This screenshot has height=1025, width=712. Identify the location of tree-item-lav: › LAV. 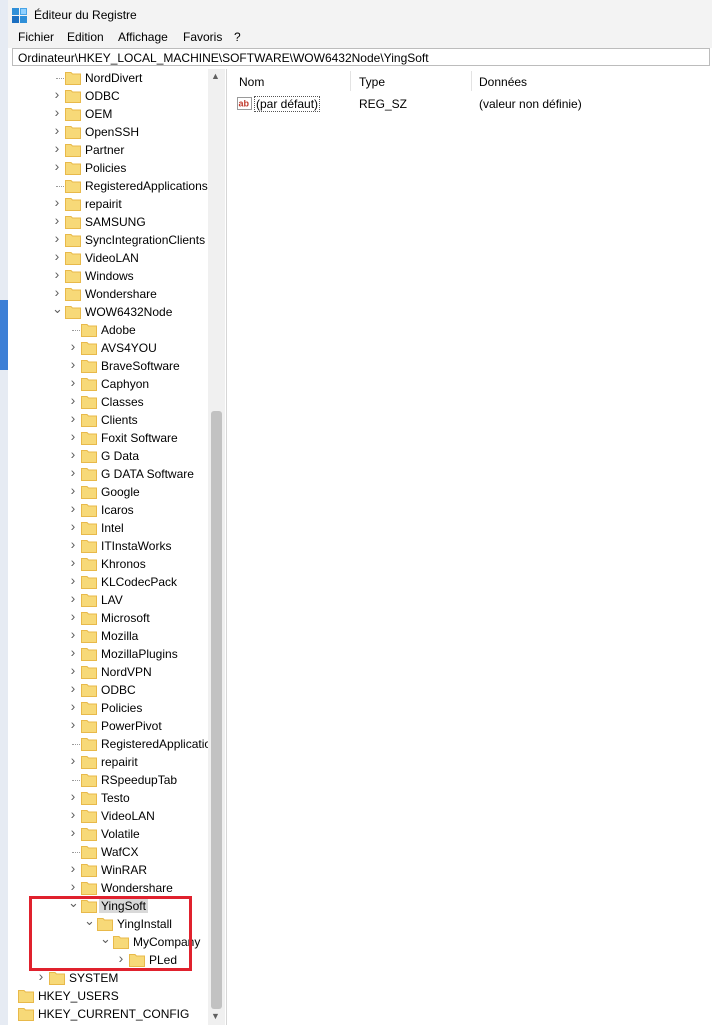
(112, 600).